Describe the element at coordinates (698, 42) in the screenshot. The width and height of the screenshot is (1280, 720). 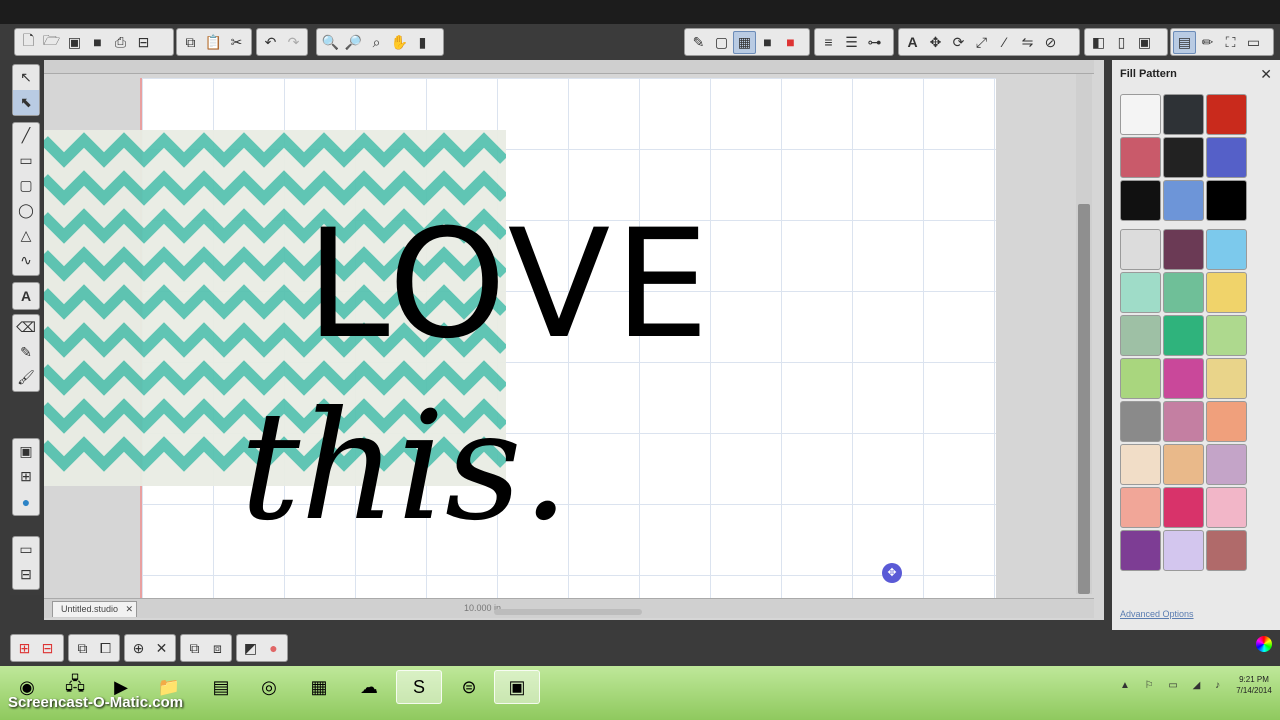
I see `draw-mode-icon: ✎` at that location.